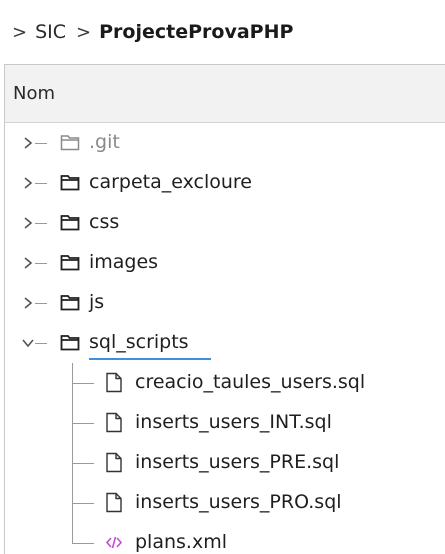  Describe the element at coordinates (70, 343) in the screenshot. I see `folder-open-icon` at that location.